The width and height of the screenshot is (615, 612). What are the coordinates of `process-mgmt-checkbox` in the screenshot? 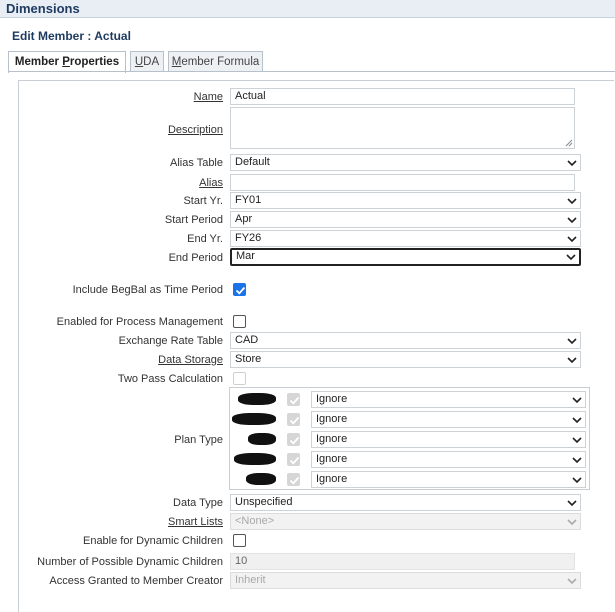 It's located at (239, 321).